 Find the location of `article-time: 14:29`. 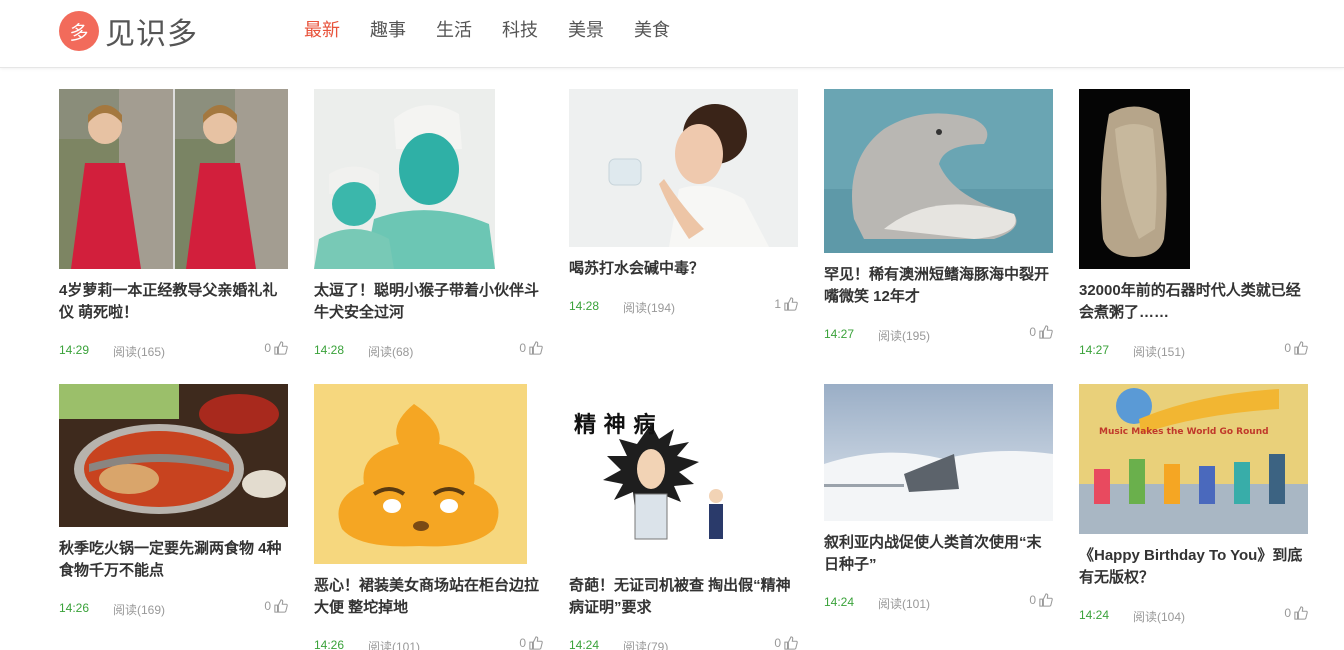

article-time: 14:29 is located at coordinates (74, 350).